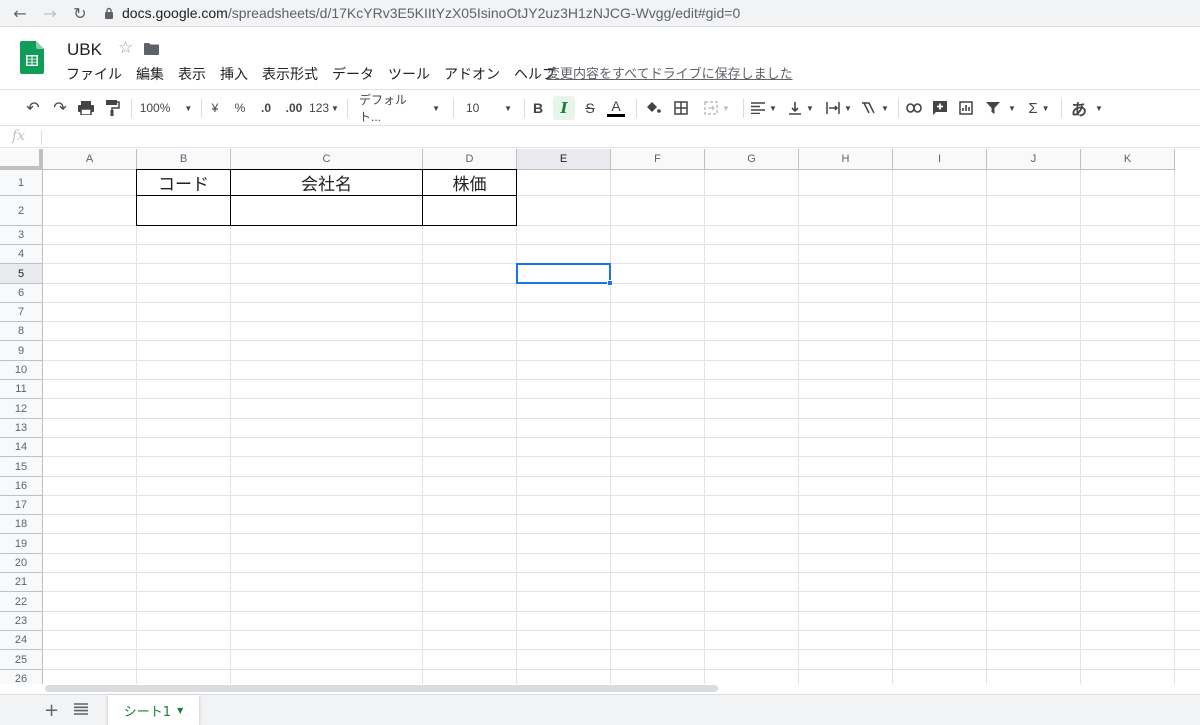 This screenshot has height=725, width=1200. Describe the element at coordinates (21, 602) in the screenshot. I see `row-header-22: 22` at that location.